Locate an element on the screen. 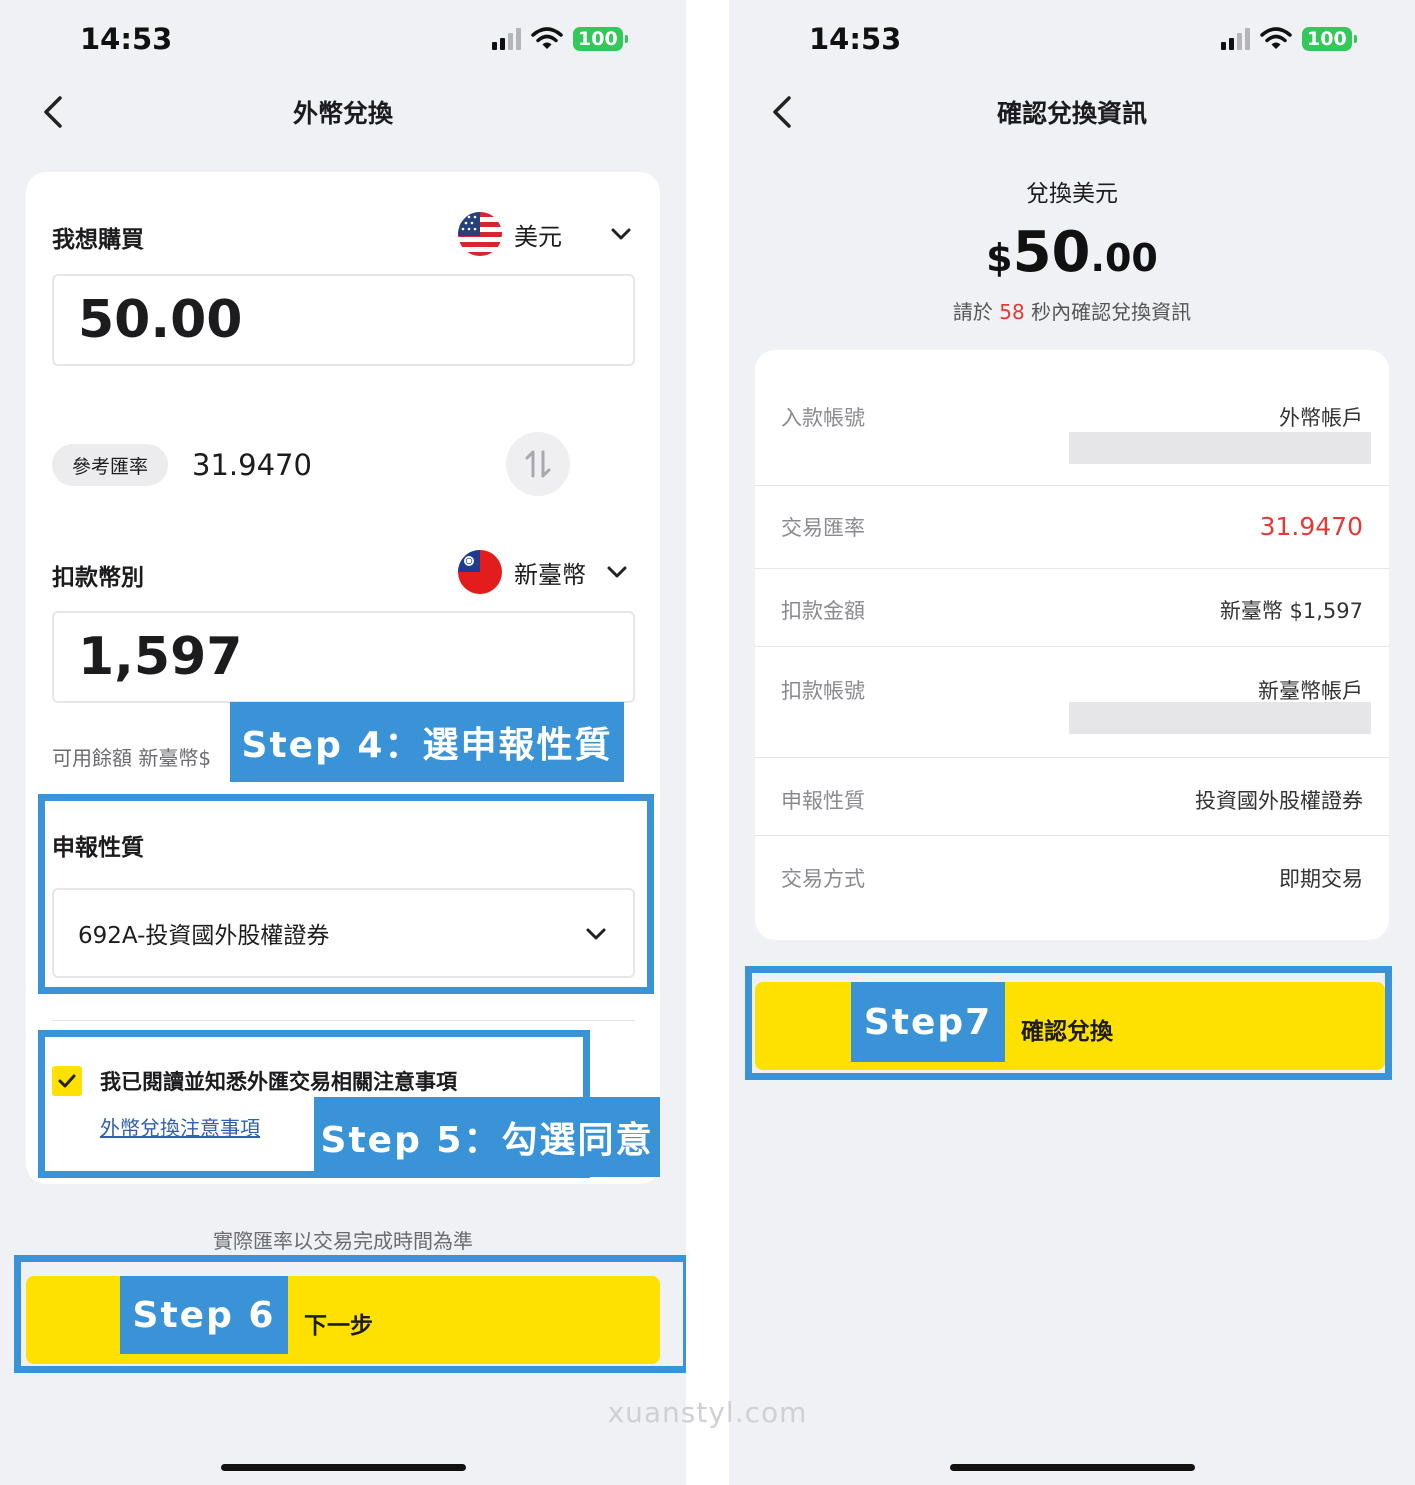  swap-arrows-icon is located at coordinates (538, 464).